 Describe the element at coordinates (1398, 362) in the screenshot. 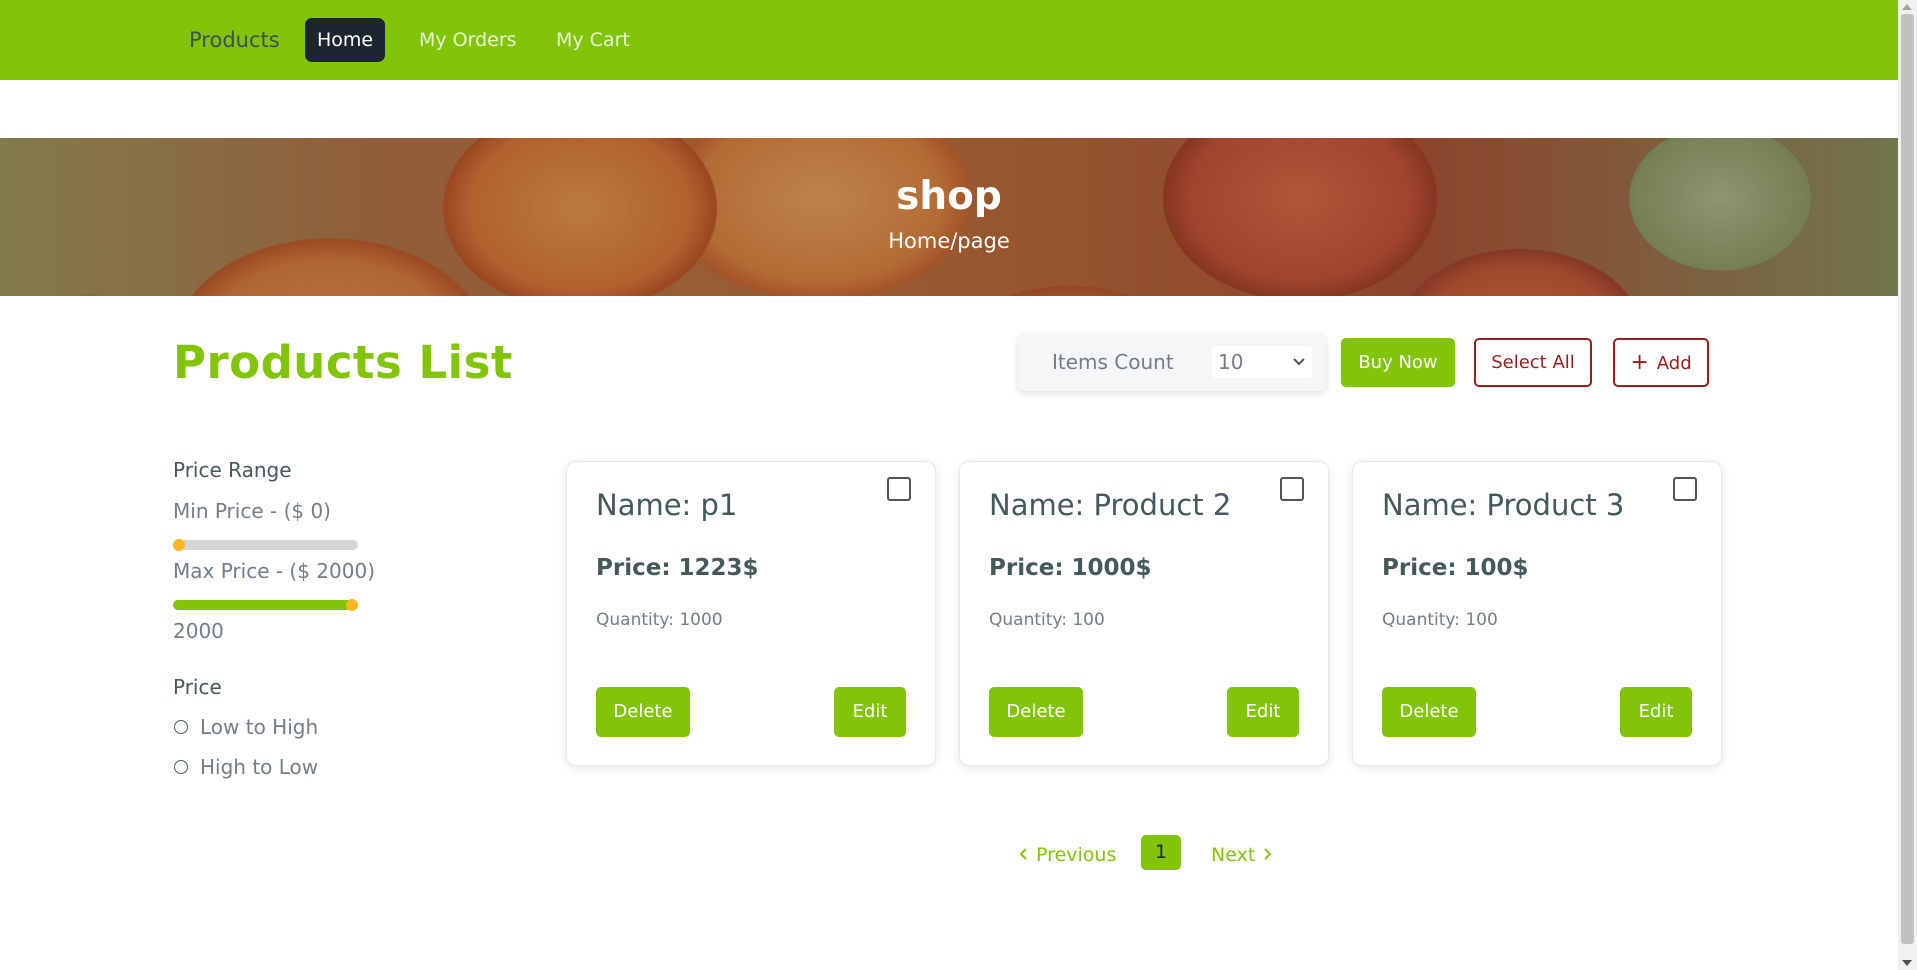

I see `buy-now-button: Buy Now` at that location.